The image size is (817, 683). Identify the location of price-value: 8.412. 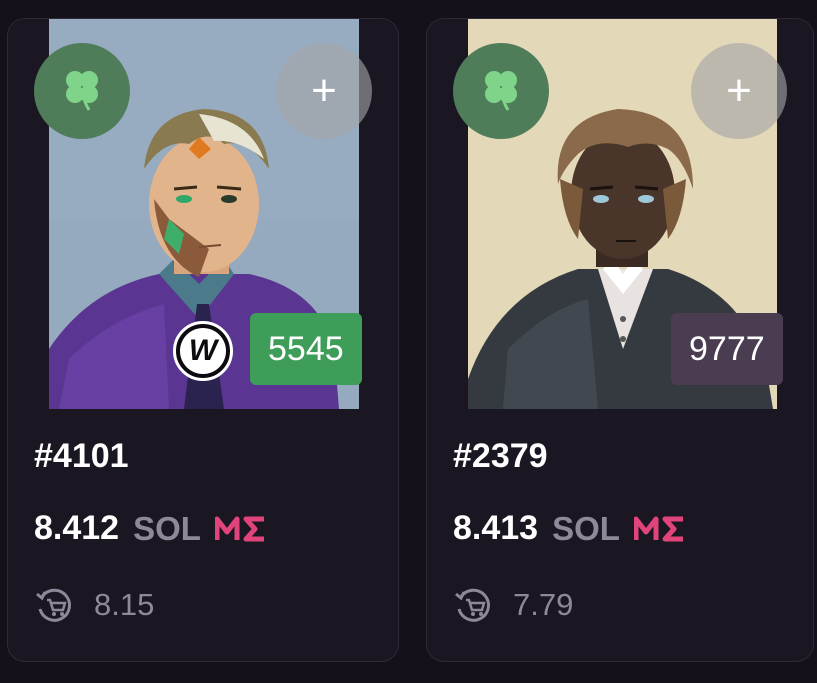
(77, 528).